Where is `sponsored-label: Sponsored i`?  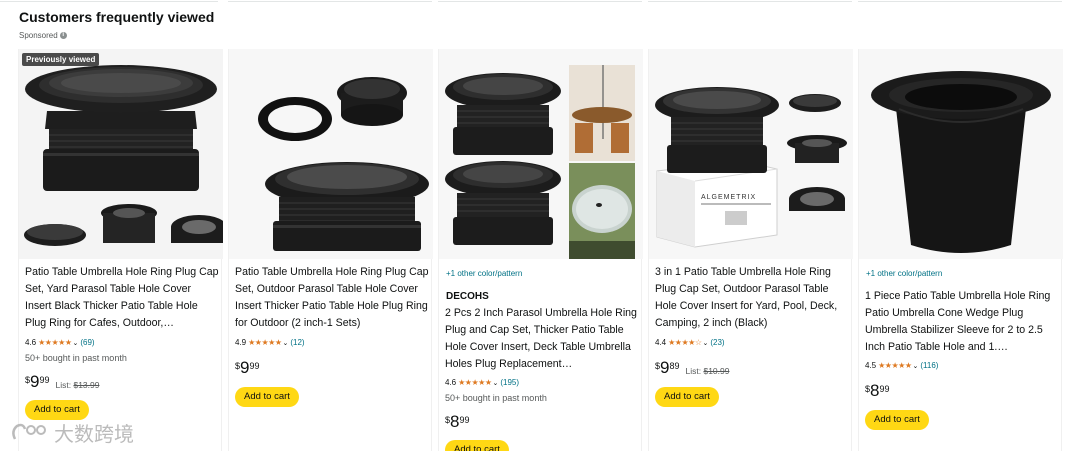 sponsored-label: Sponsored i is located at coordinates (43, 35).